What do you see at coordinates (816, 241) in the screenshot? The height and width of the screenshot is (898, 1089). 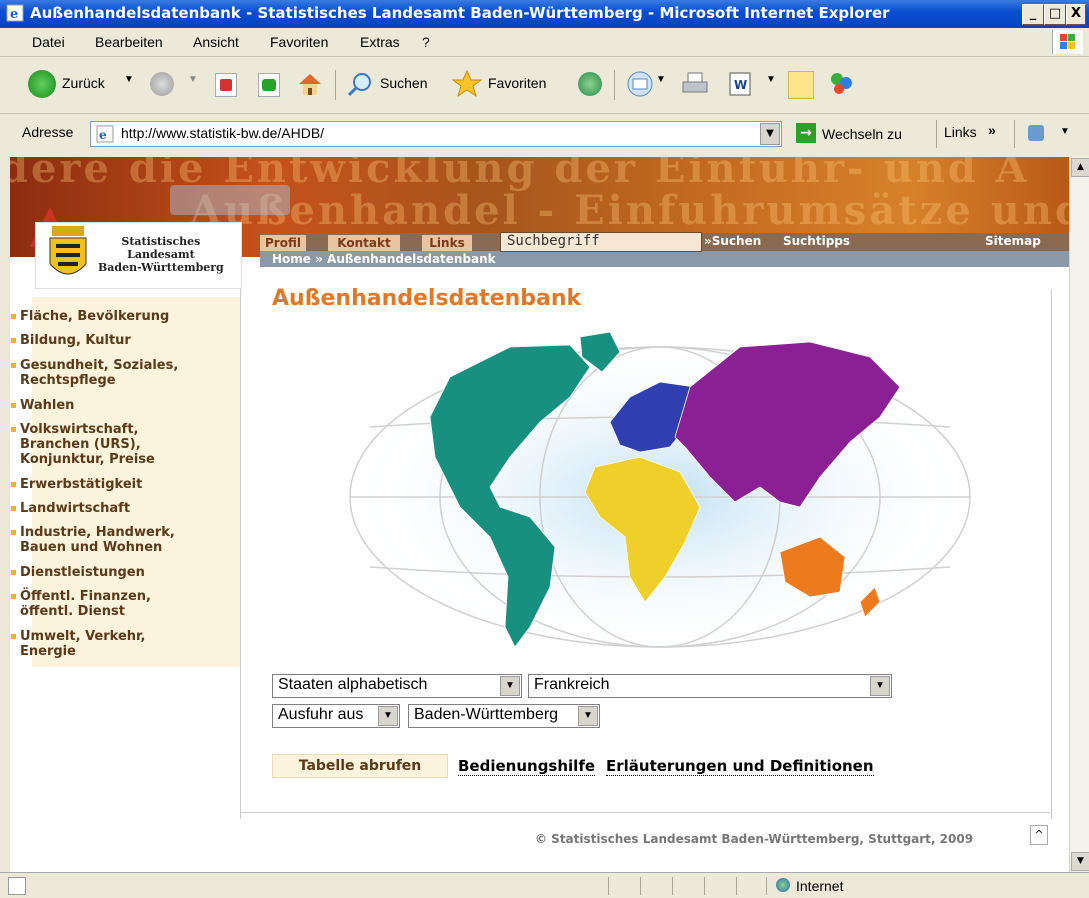 I see `search-tips-link: Suchtipps` at bounding box center [816, 241].